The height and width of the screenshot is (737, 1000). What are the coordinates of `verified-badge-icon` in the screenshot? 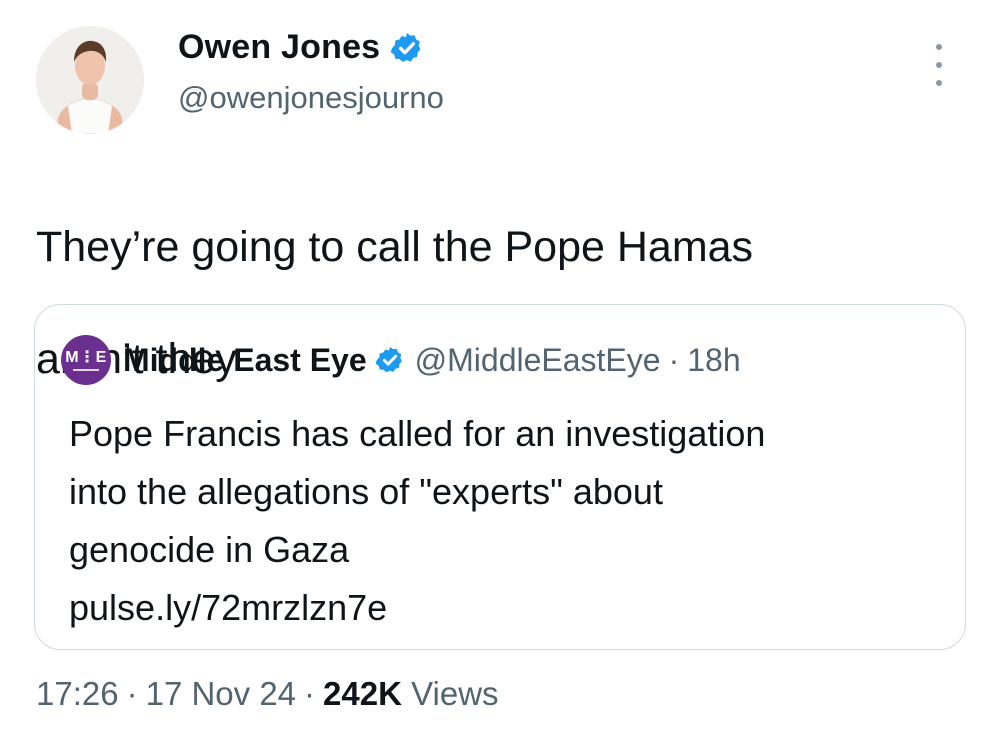 It's located at (407, 48).